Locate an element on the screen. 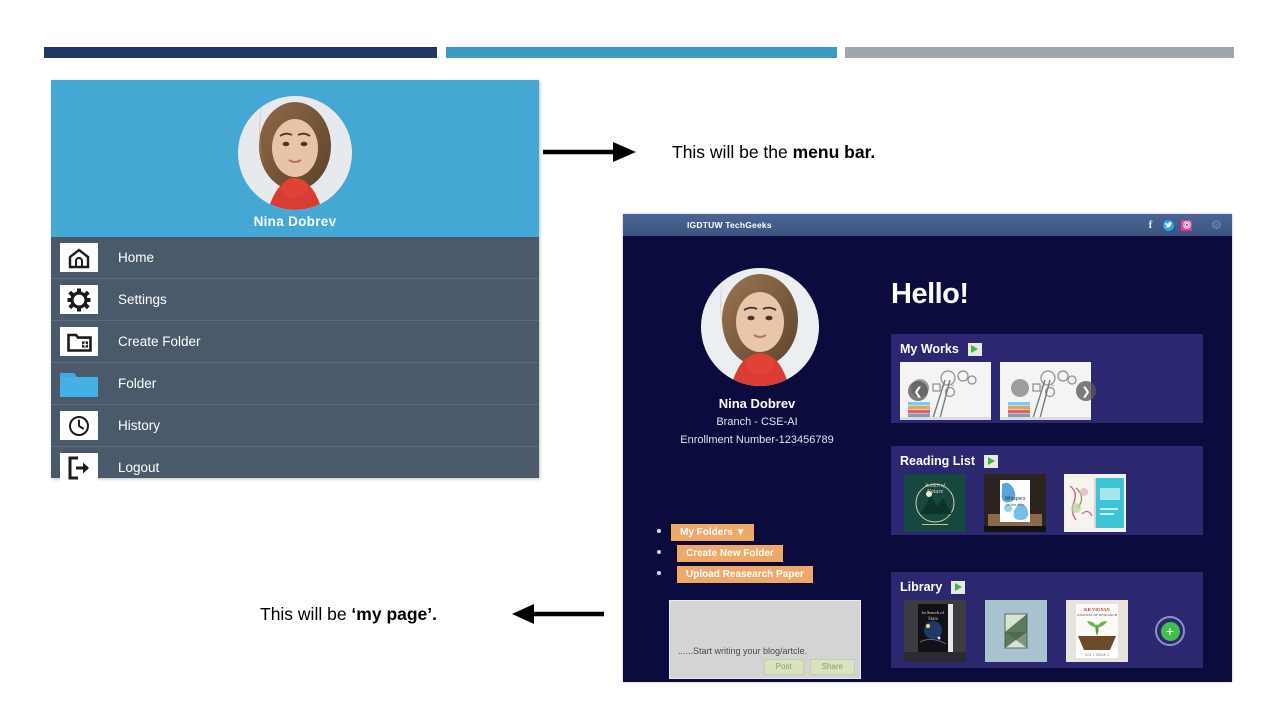 The width and height of the screenshot is (1280, 720). decor-bar-blue is located at coordinates (641, 52).